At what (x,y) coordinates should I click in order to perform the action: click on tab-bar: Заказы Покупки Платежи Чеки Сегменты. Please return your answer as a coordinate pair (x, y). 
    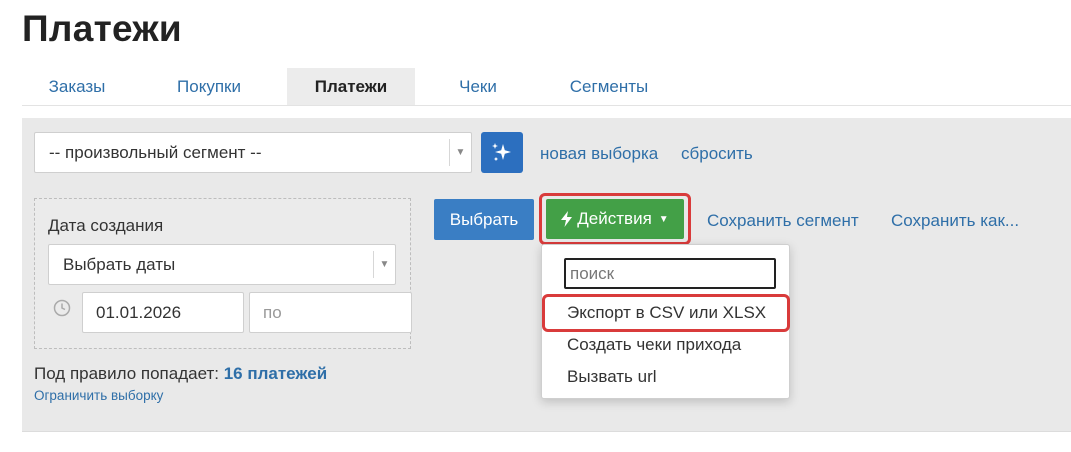
    Looking at the image, I should click on (546, 87).